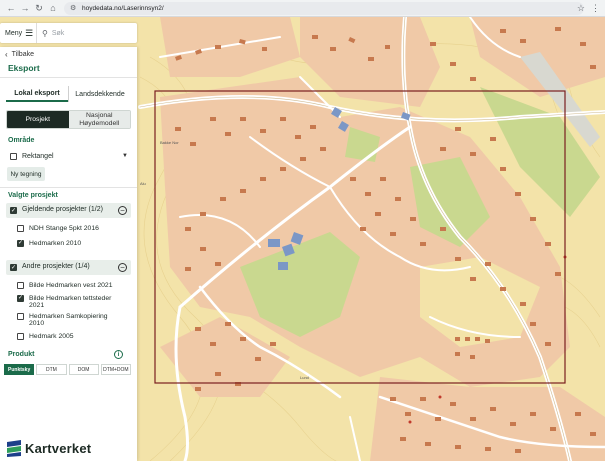  I want to click on reload-icon: ↻, so click(39, 8).